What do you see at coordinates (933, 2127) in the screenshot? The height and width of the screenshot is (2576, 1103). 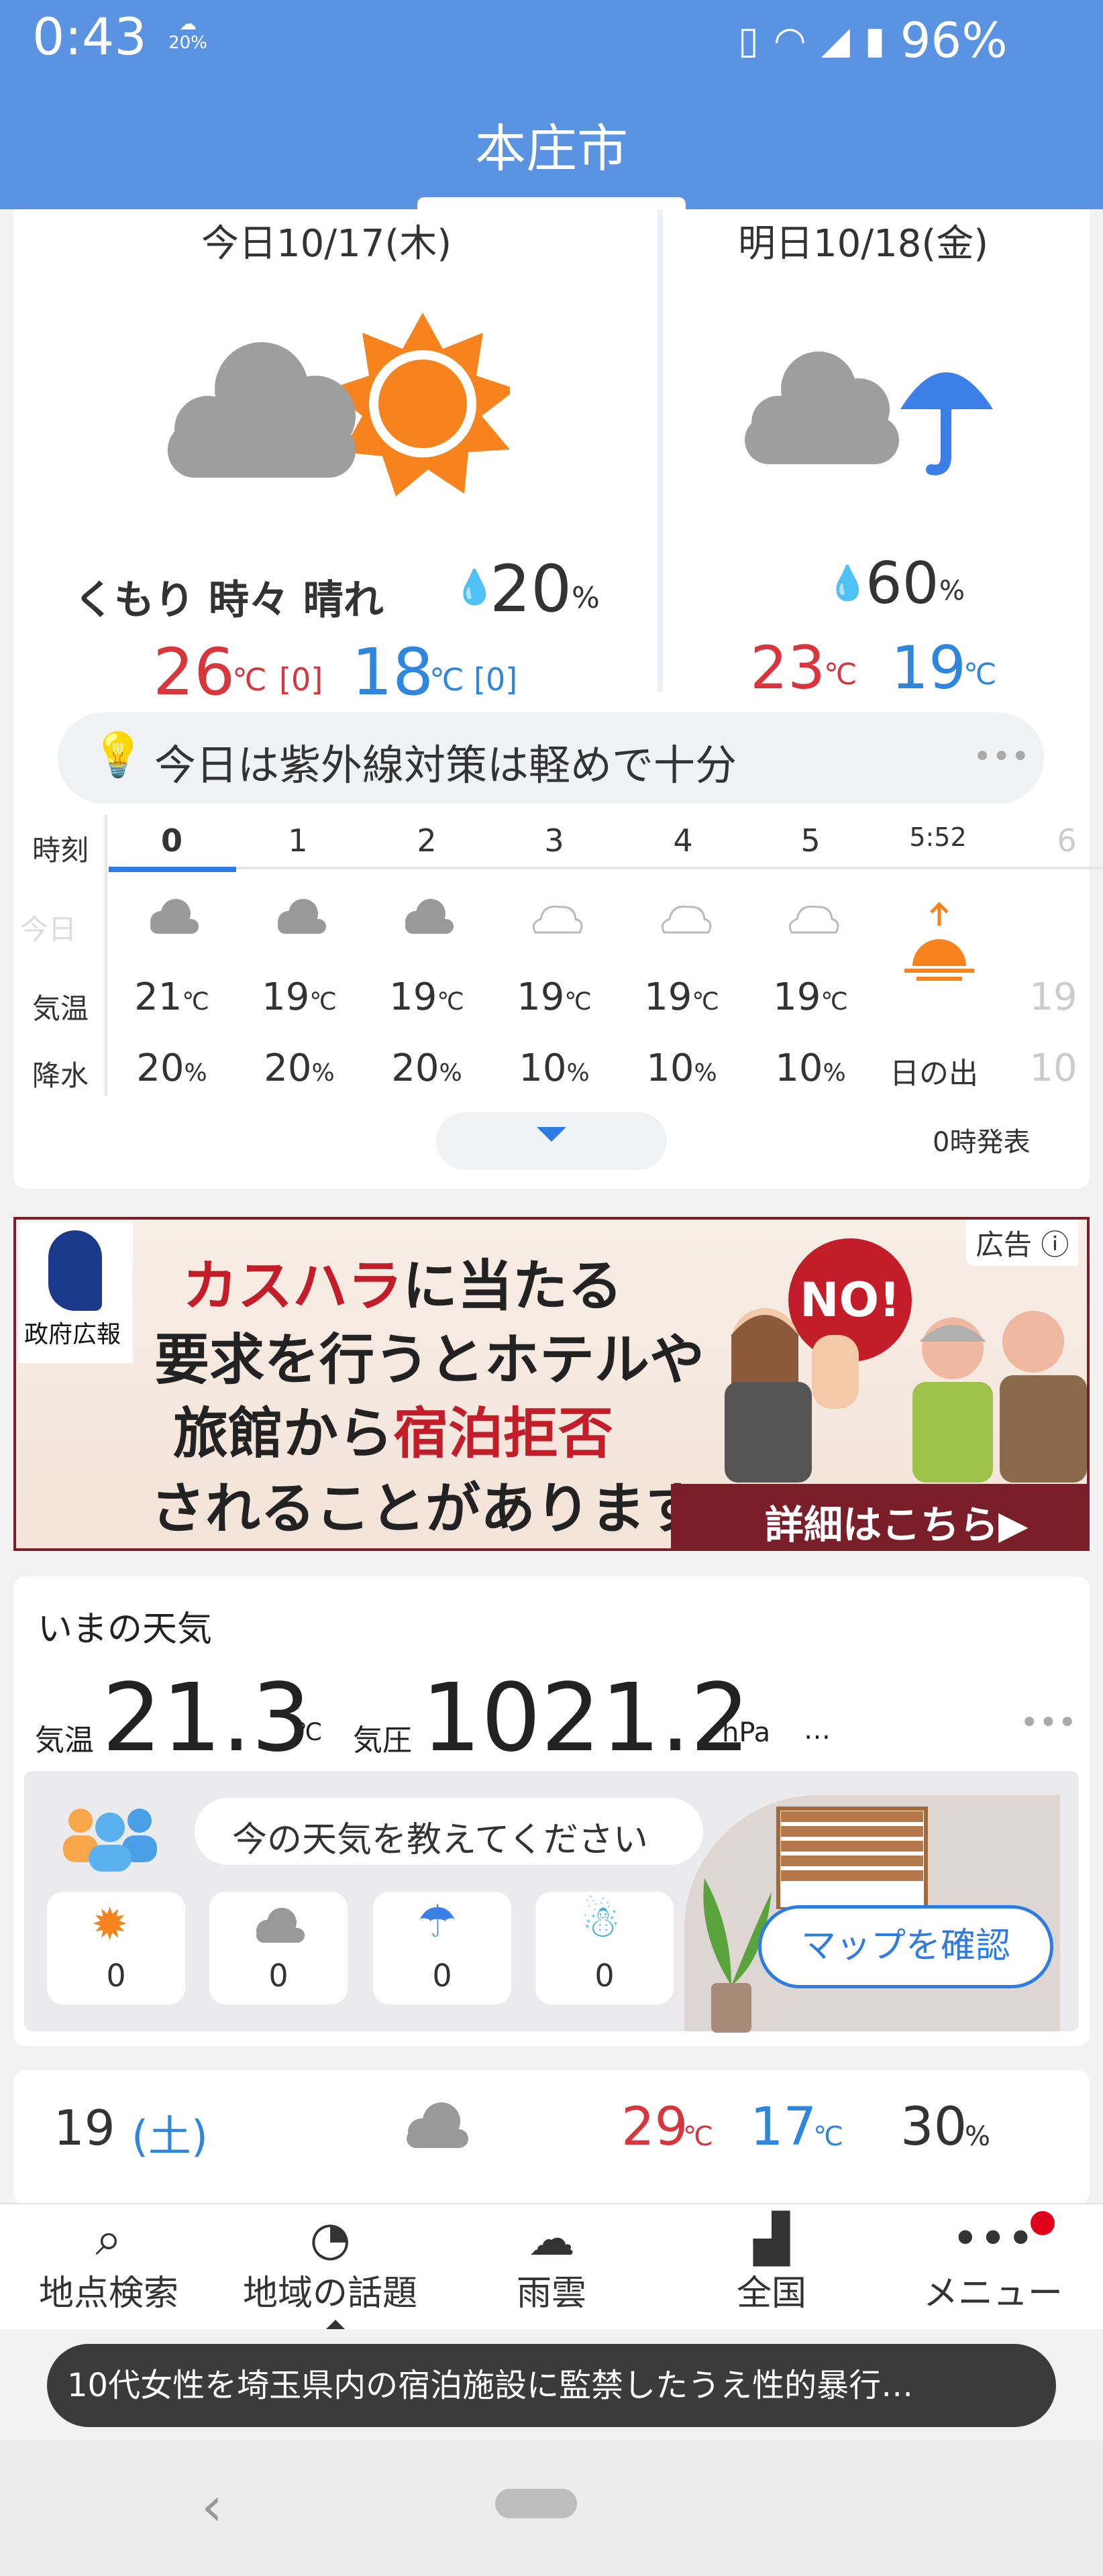 I see `daily-precip: 30` at bounding box center [933, 2127].